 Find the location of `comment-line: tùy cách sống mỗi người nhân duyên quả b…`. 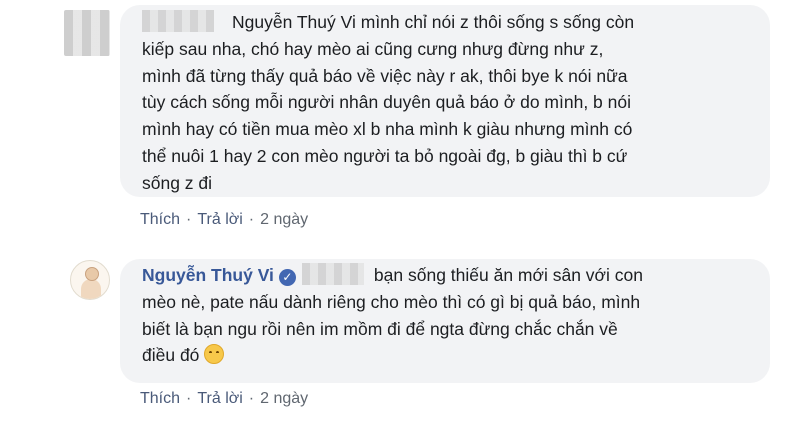

comment-line: tùy cách sống mỗi người nhân duyên quả b… is located at coordinates (387, 102).